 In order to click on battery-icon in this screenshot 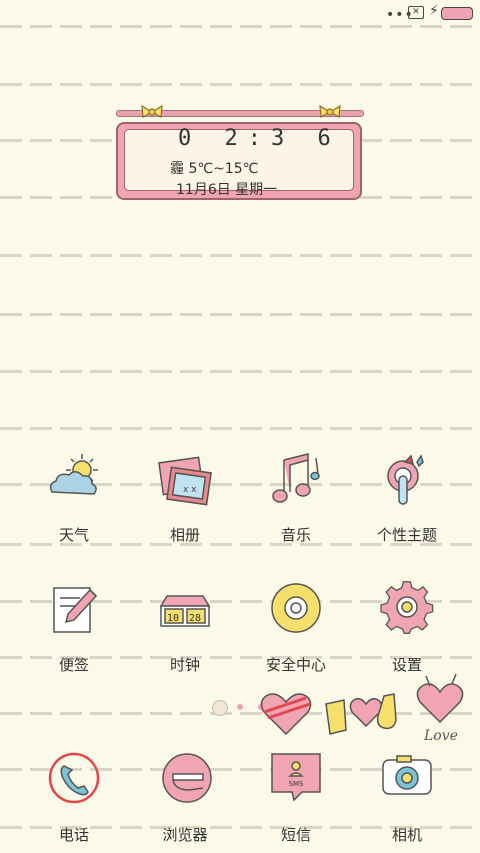, I will do `click(457, 13)`.